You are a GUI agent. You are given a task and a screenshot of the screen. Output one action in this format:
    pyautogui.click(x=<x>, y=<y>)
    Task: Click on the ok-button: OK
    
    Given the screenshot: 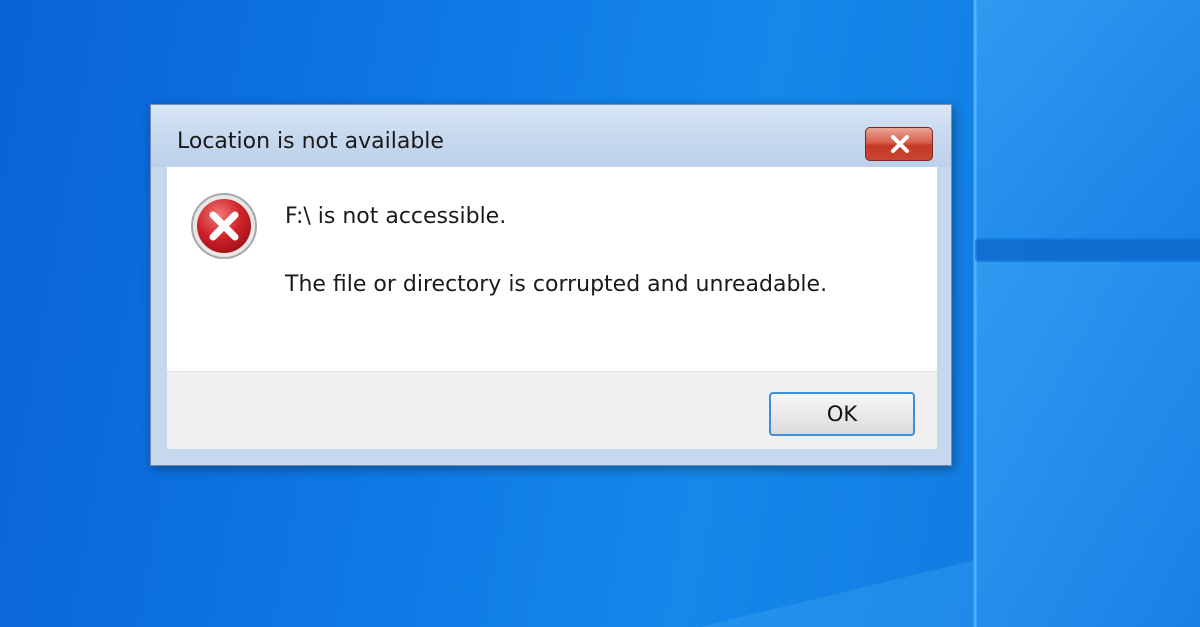 What is the action you would take?
    pyautogui.click(x=842, y=414)
    